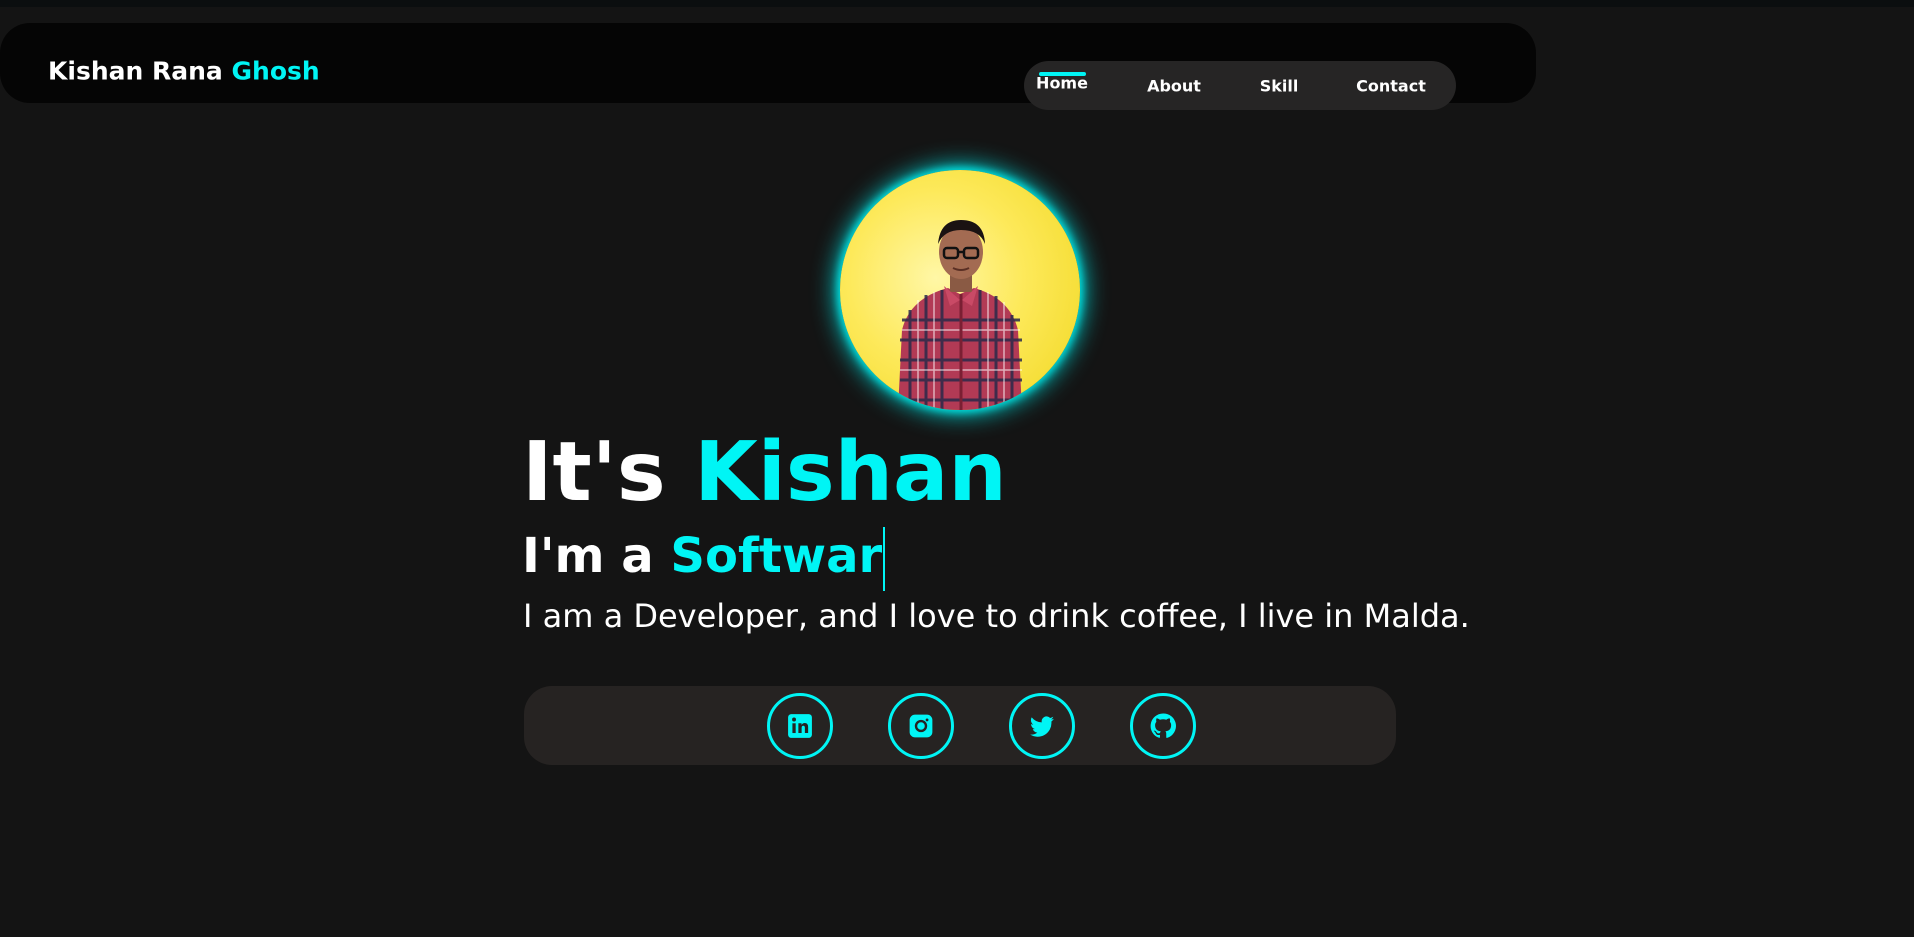 Image resolution: width=1914 pixels, height=937 pixels. I want to click on twitter-icon, so click(1042, 726).